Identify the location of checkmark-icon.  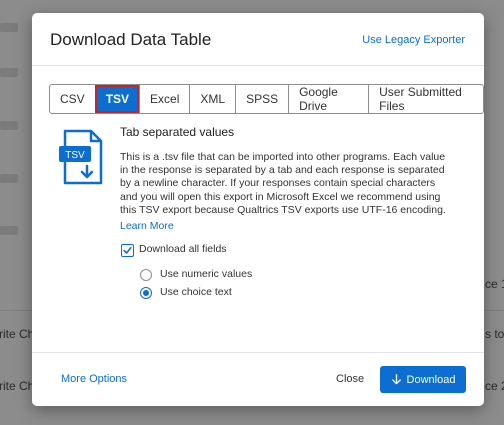
(127, 250).